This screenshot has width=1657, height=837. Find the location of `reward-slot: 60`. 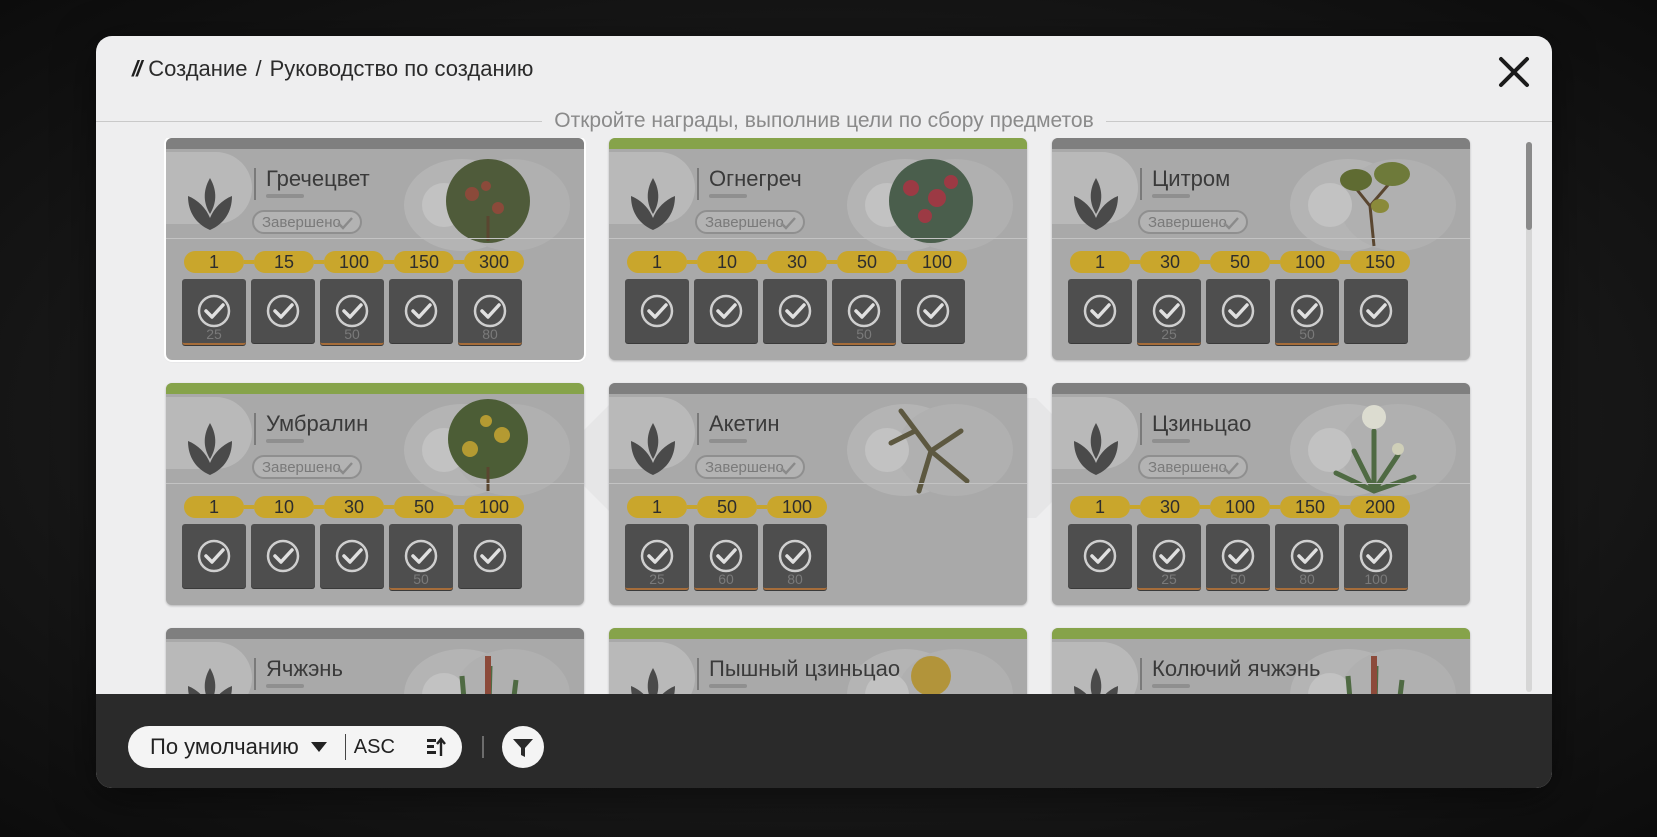

reward-slot: 60 is located at coordinates (726, 557).